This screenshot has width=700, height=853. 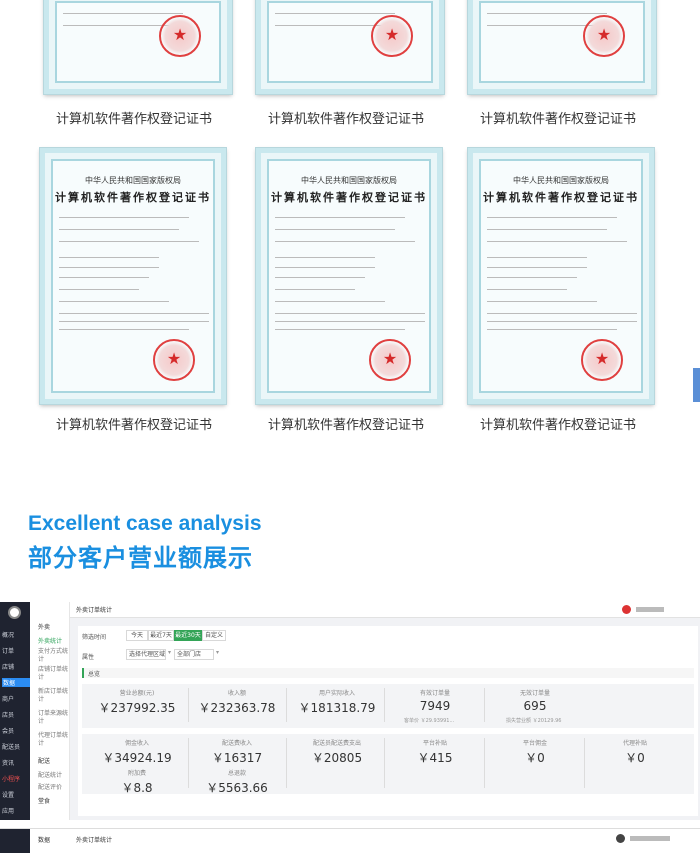 I want to click on sidebar-item-staff: 店员, so click(x=16, y=714).